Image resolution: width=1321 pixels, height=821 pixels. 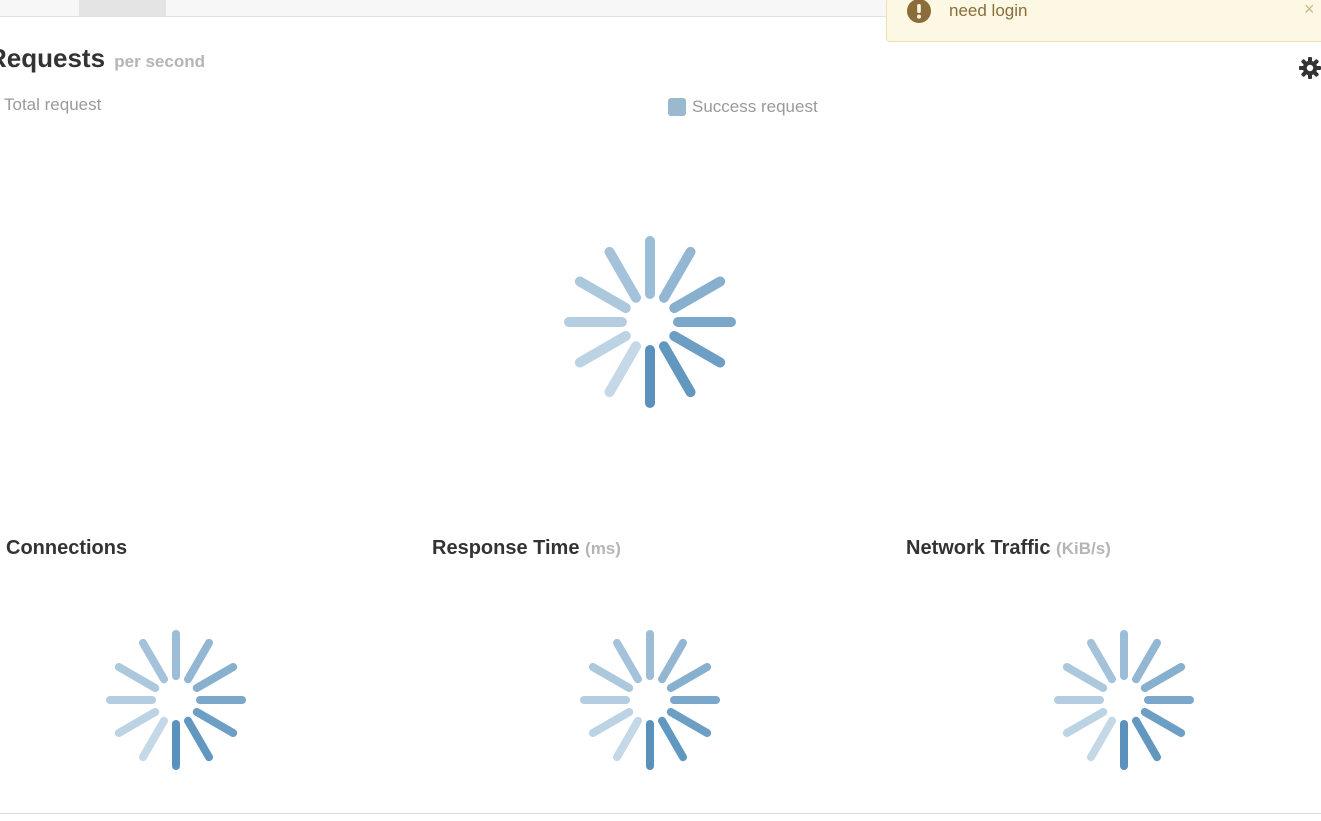 I want to click on connections-title: Connections, so click(x=66, y=548).